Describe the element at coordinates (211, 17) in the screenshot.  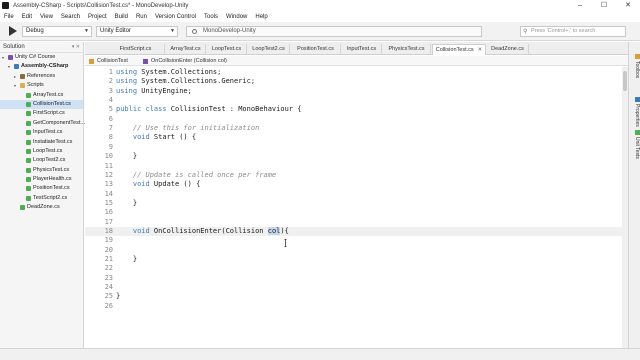
I see `menu-tools: Tools` at that location.